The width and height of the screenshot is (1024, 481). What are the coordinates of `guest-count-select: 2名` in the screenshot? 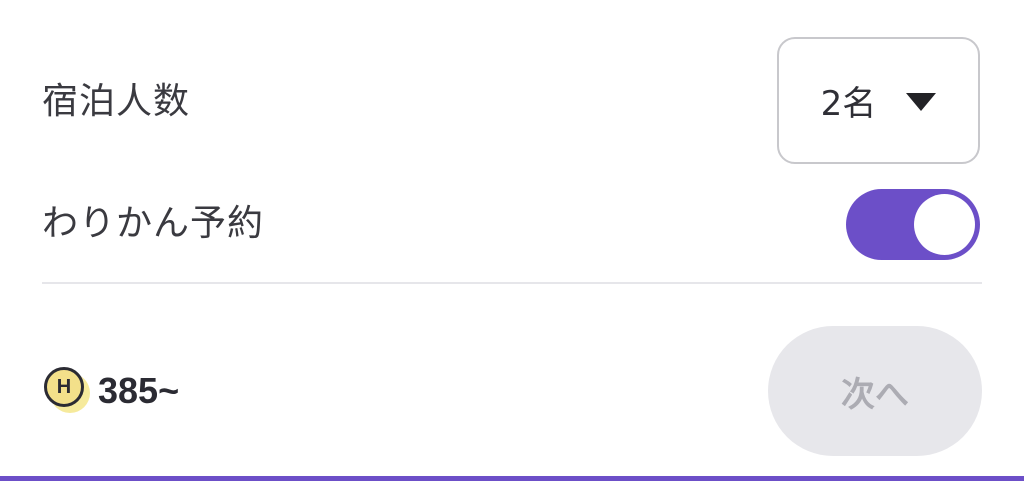 It's located at (878, 100).